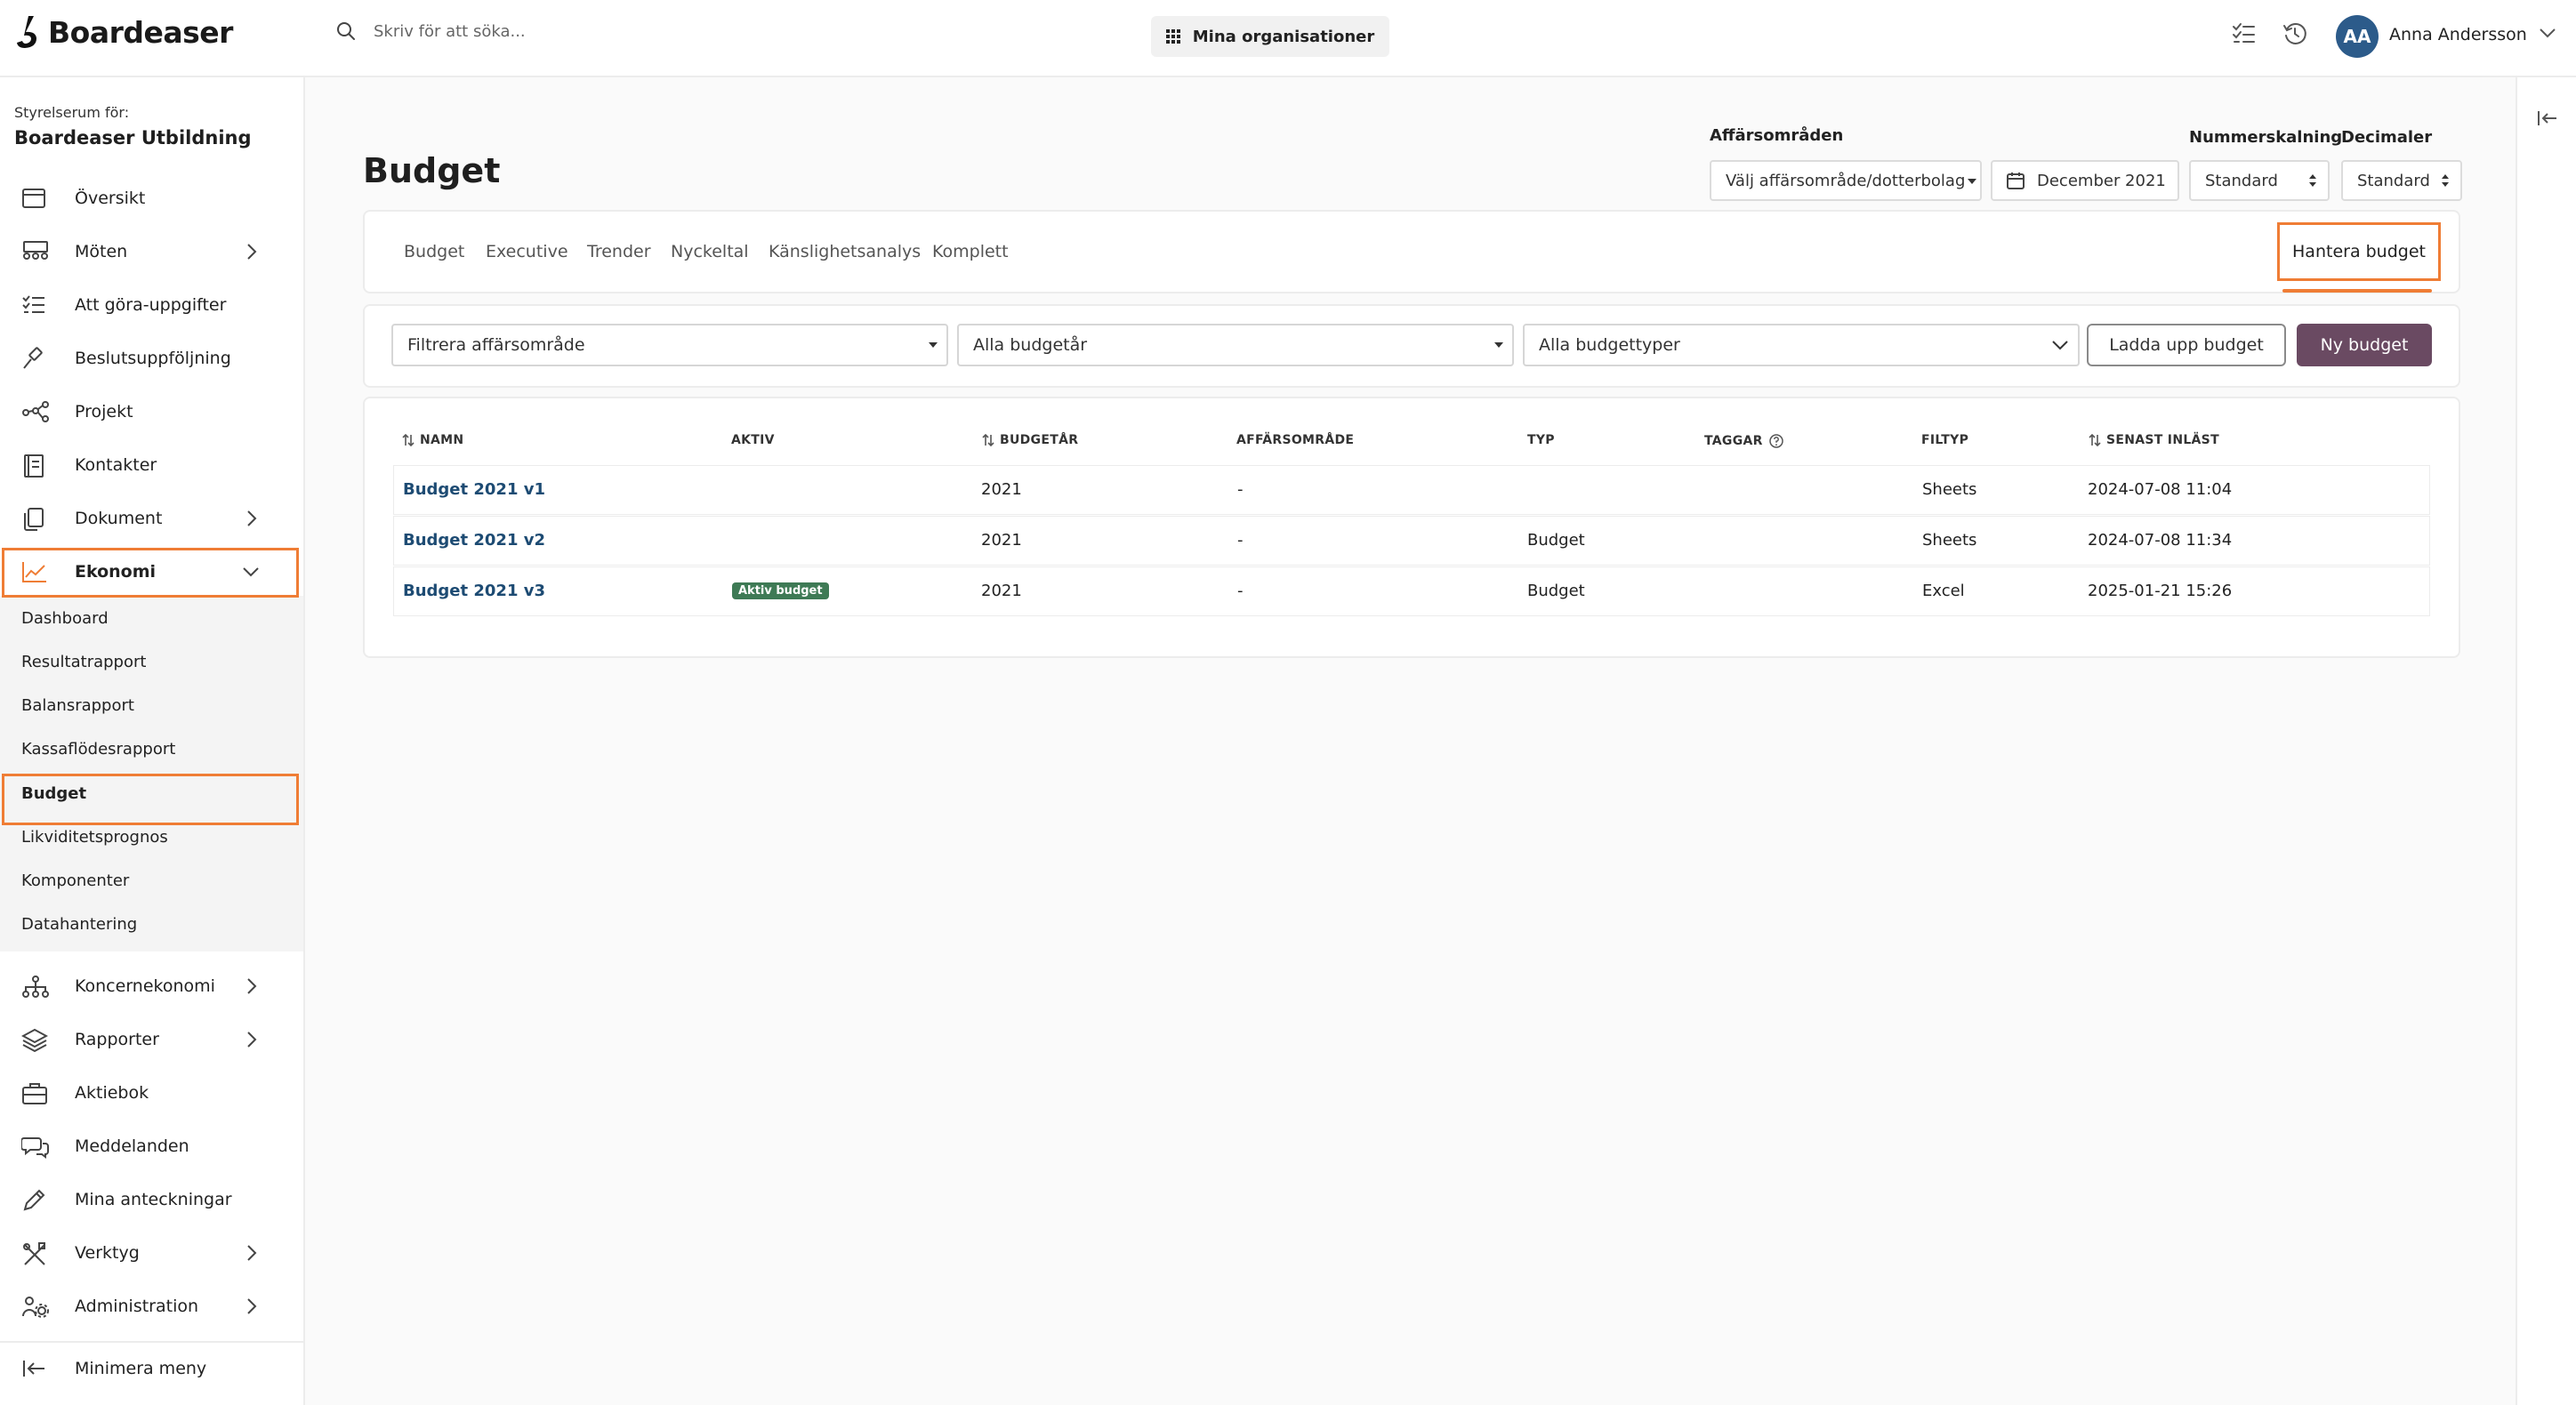 This screenshot has width=2576, height=1405. Describe the element at coordinates (2259, 180) in the screenshot. I see `number-scale-select: Standard` at that location.